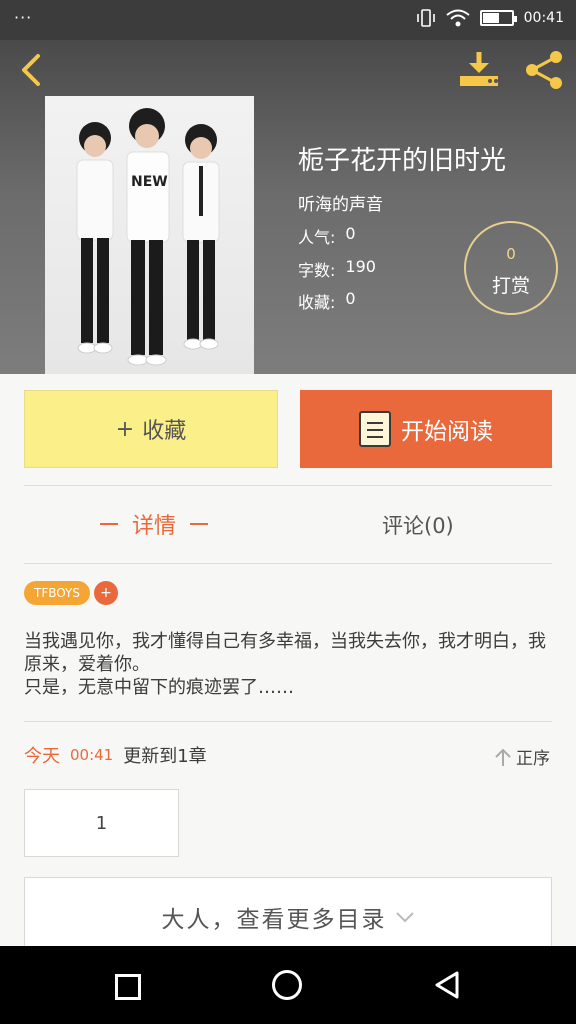 The width and height of the screenshot is (576, 1024). Describe the element at coordinates (128, 987) in the screenshot. I see `nav-recent-icon` at that location.